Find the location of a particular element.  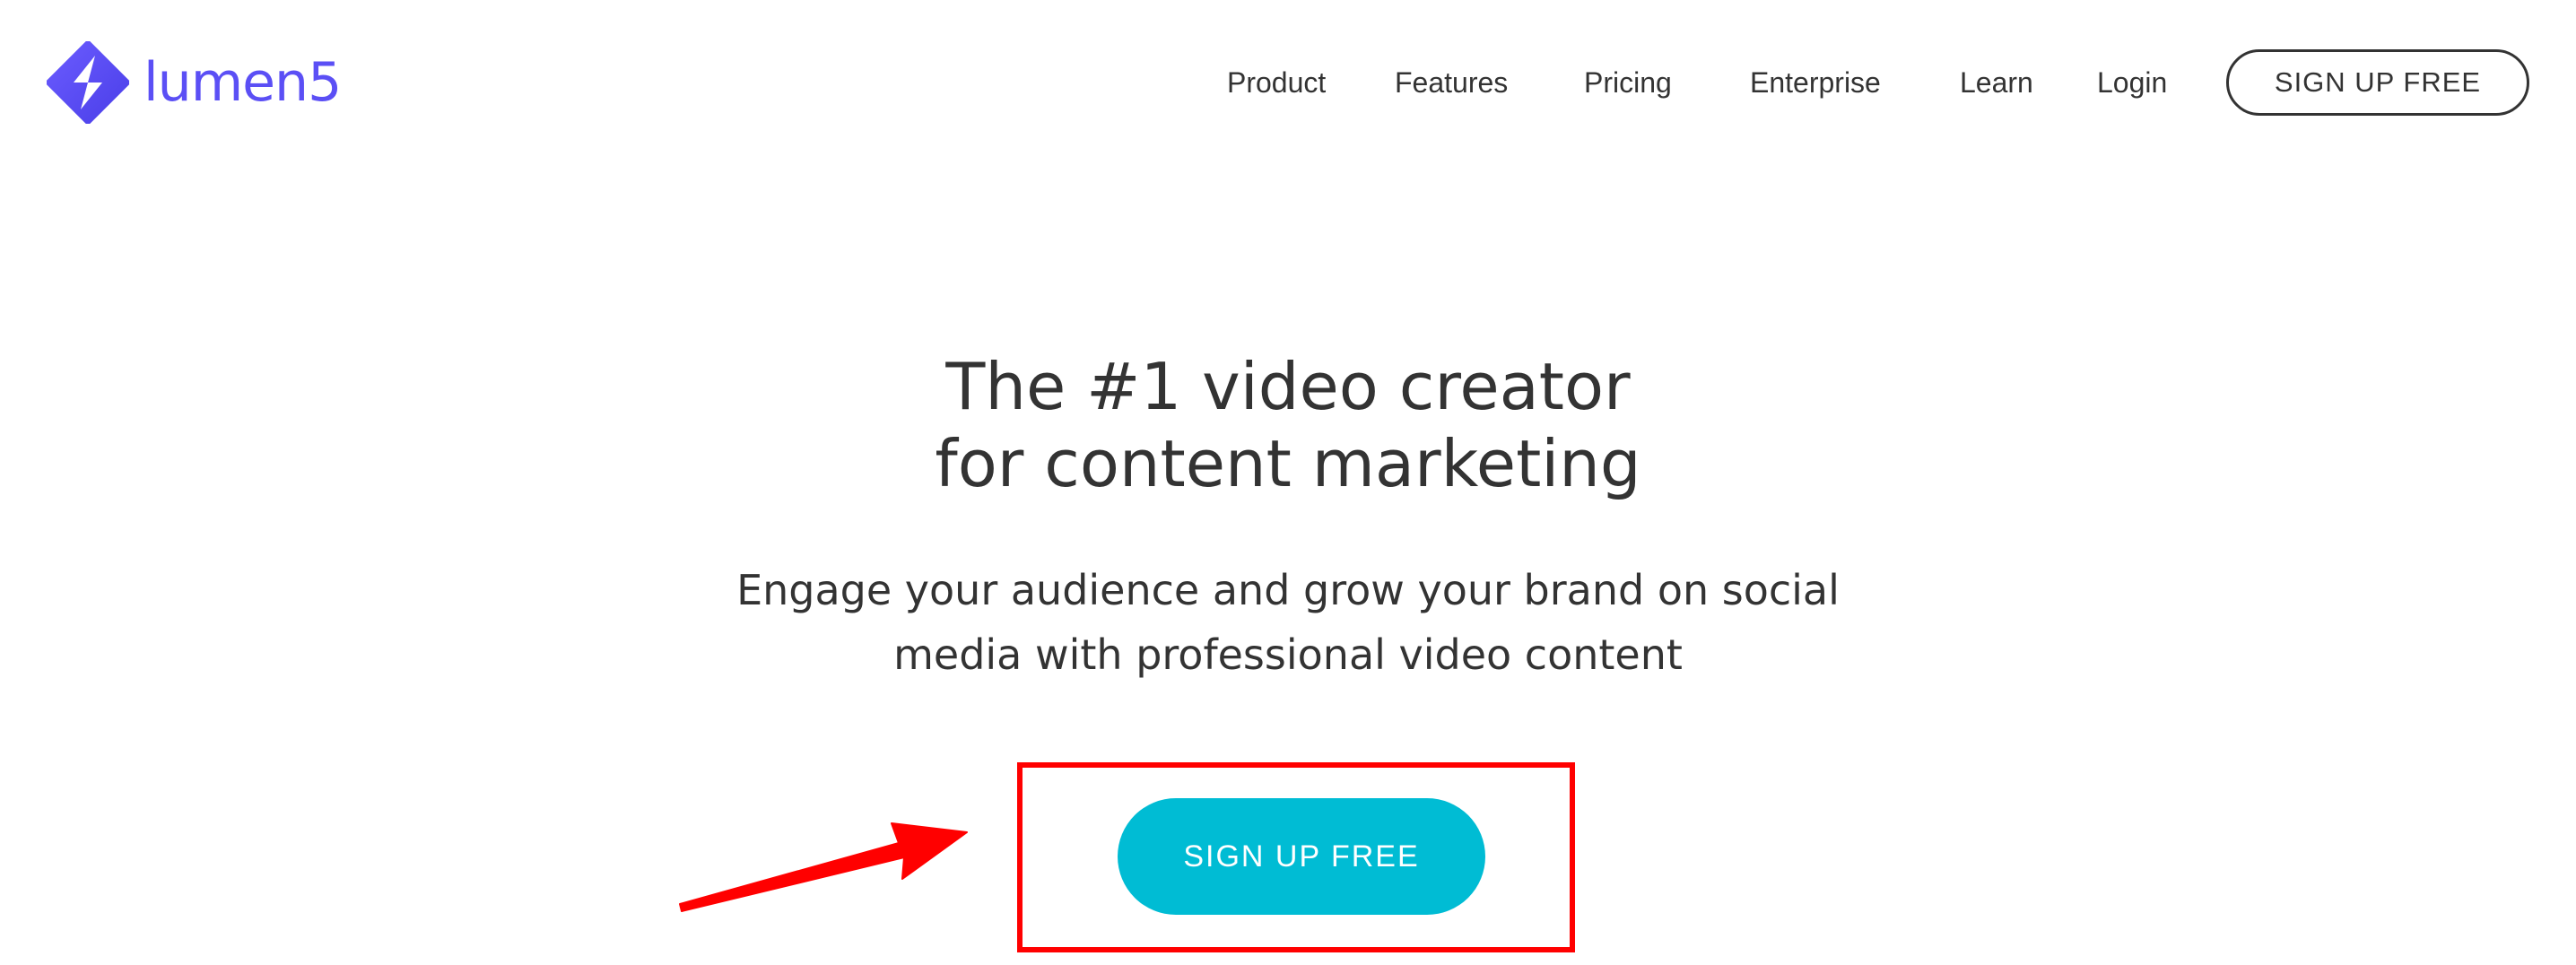

logo-text: lumen5 is located at coordinates (243, 82).